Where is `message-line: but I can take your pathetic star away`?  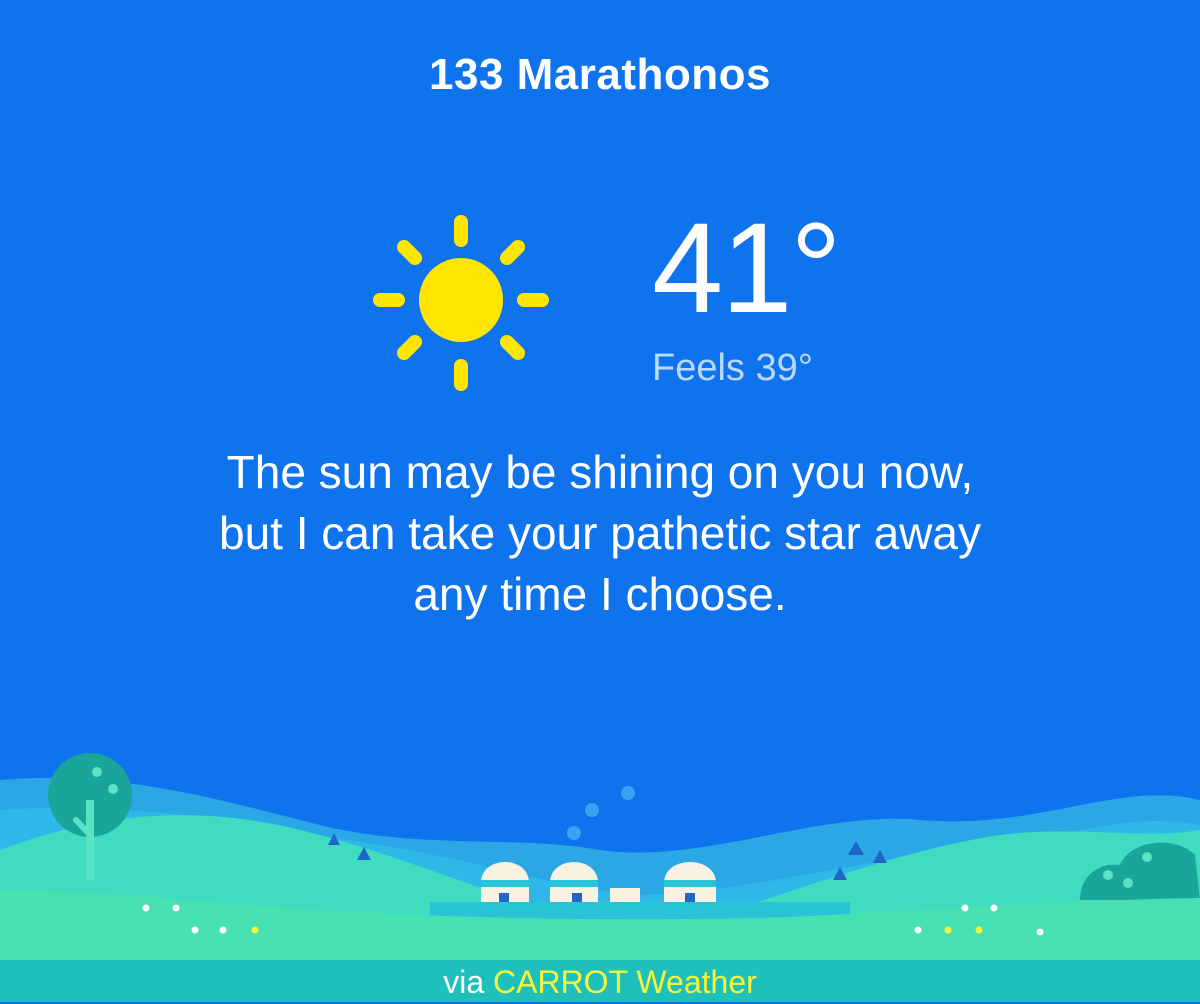
message-line: but I can take your pathetic star away is located at coordinates (600, 533).